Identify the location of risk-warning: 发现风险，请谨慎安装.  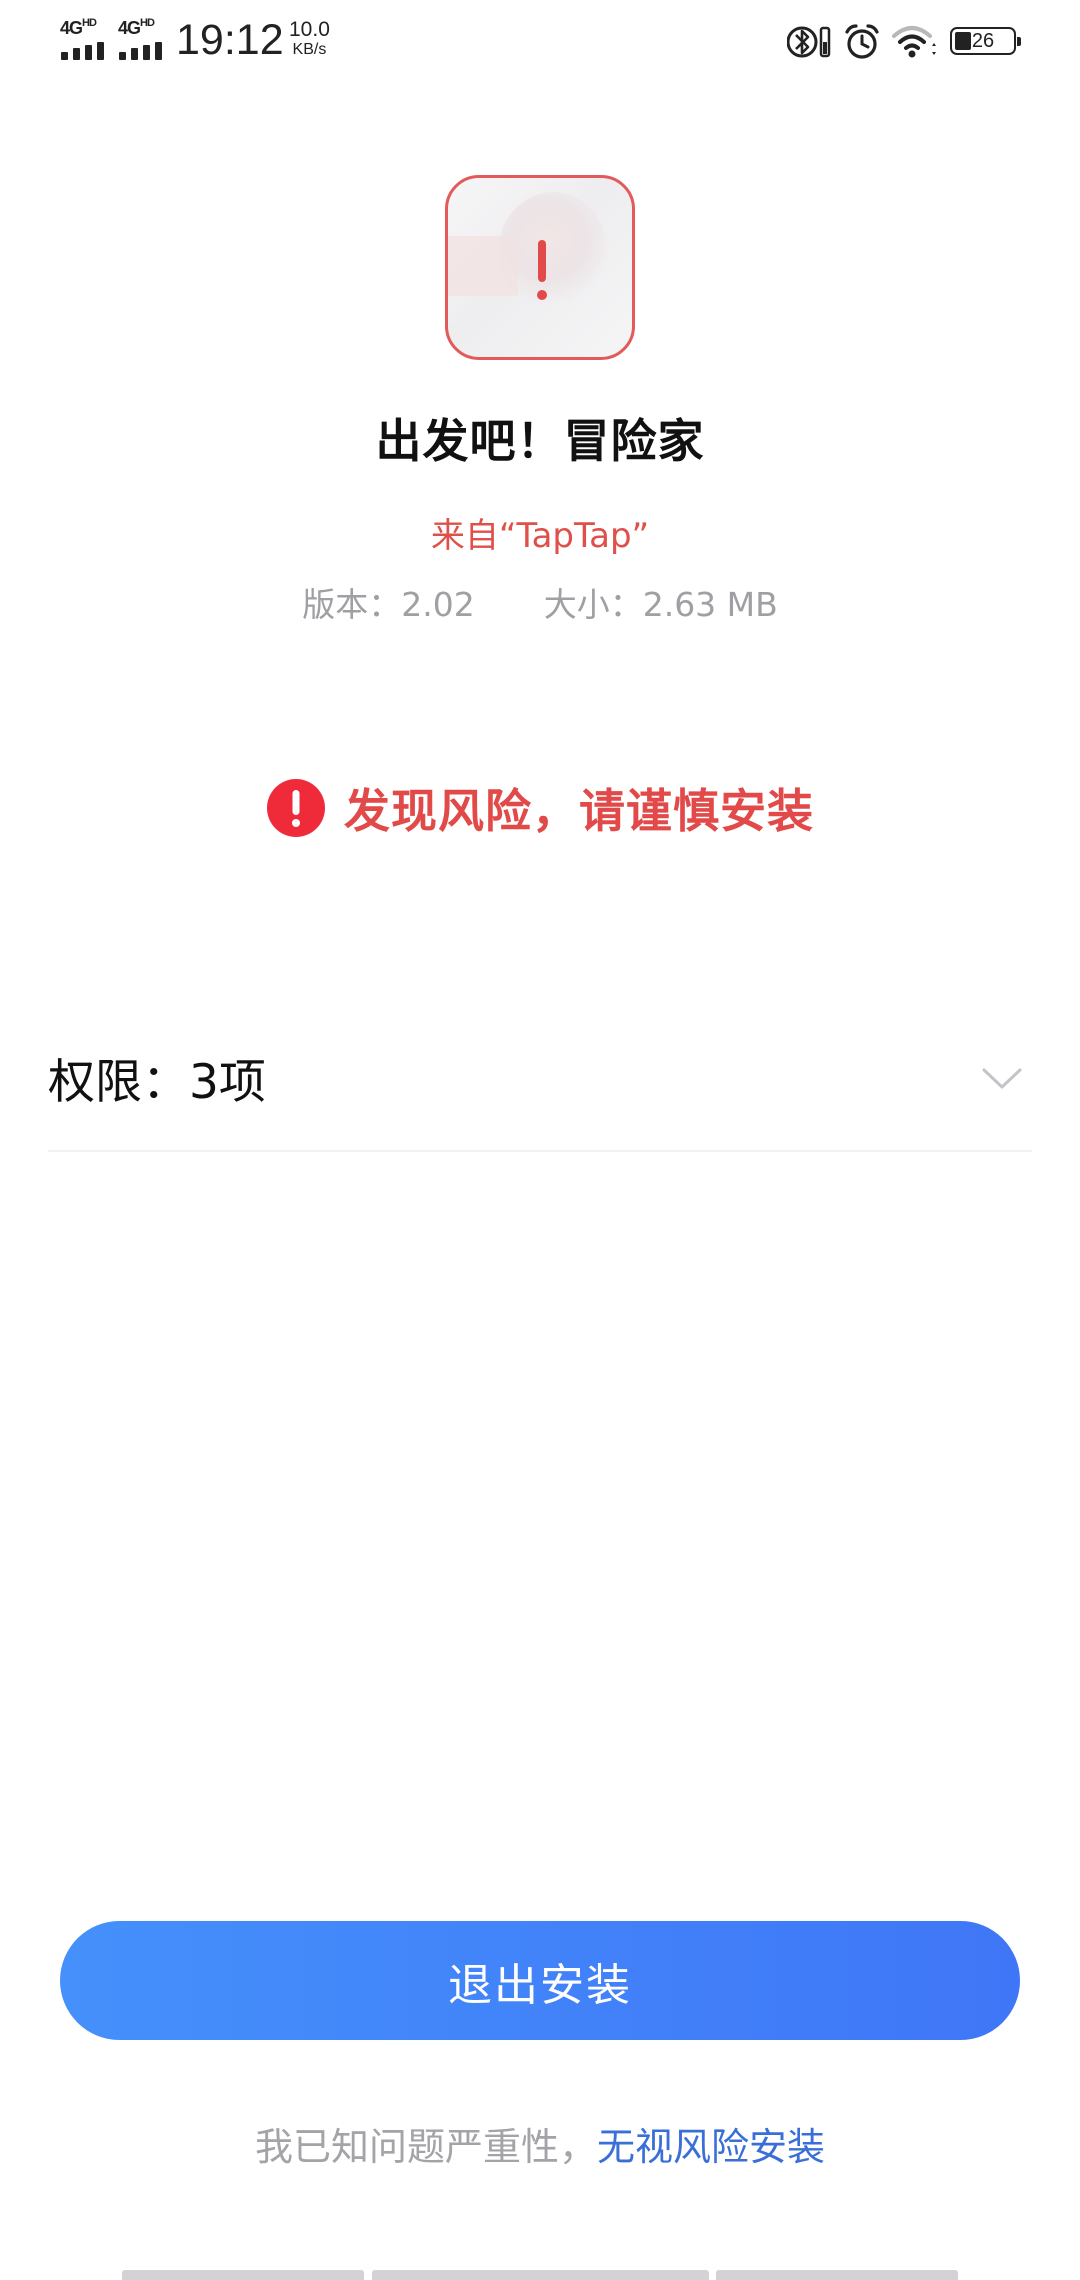
(540, 808).